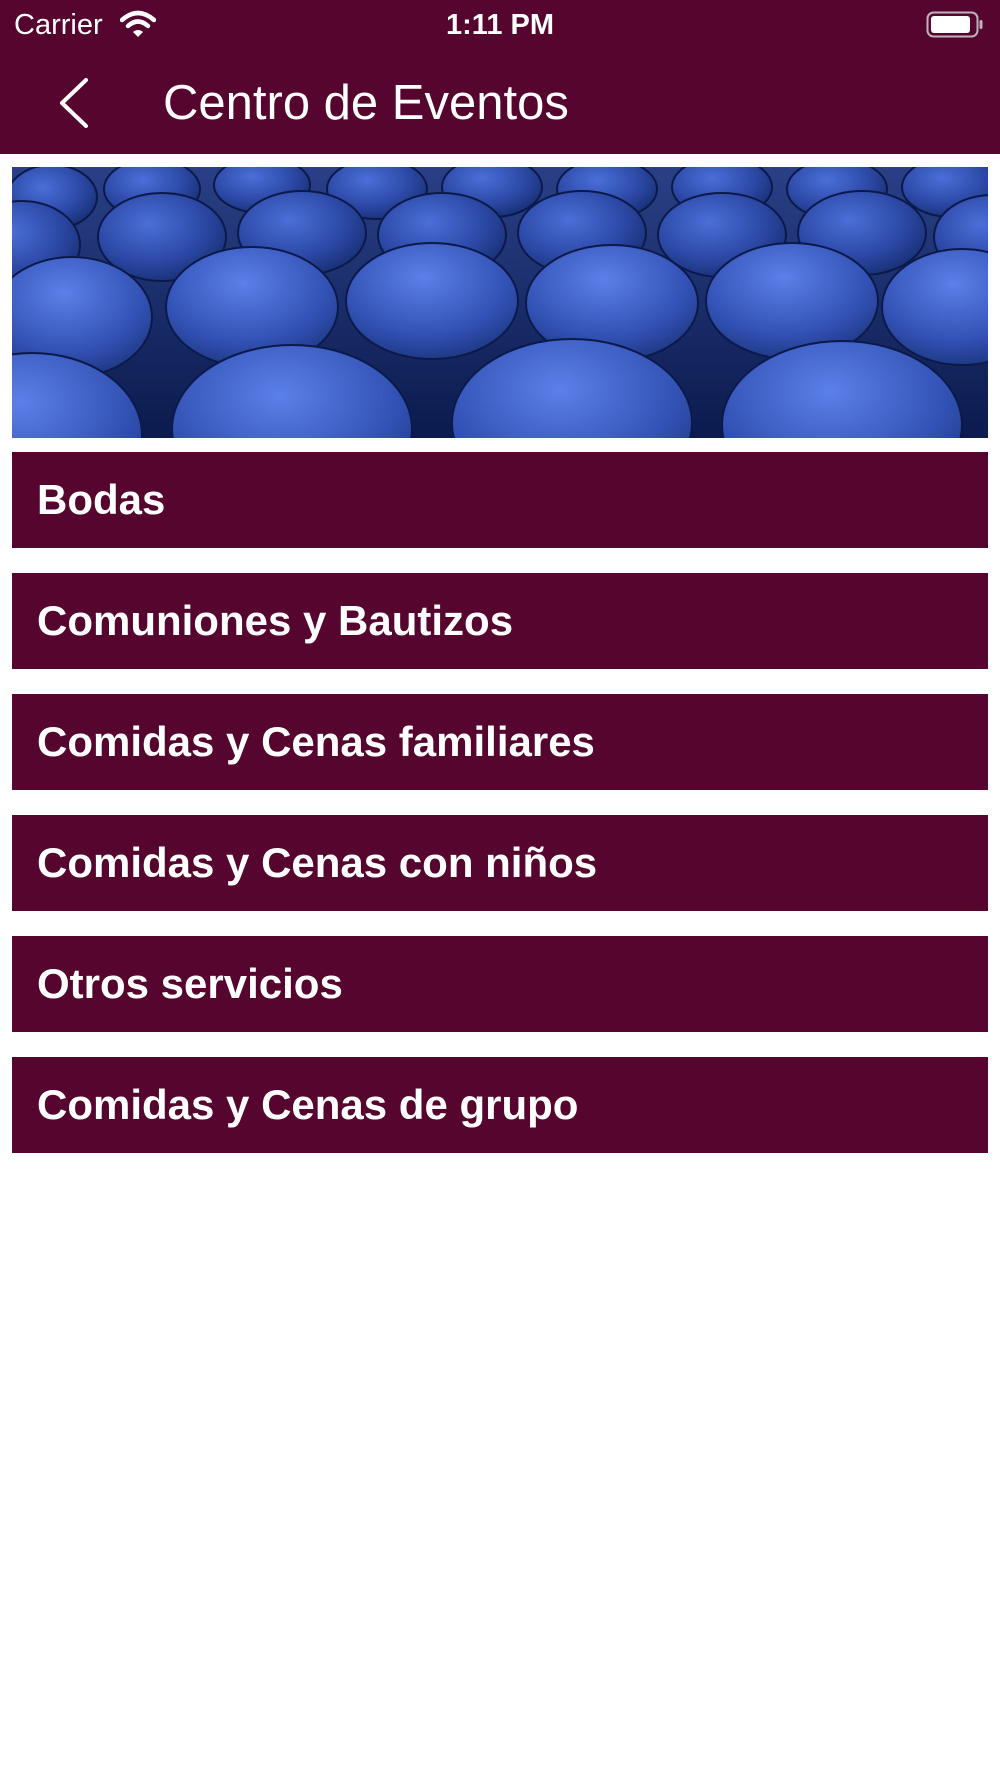 The height and width of the screenshot is (1778, 1000). What do you see at coordinates (954, 24) in the screenshot?
I see `battery-icon` at bounding box center [954, 24].